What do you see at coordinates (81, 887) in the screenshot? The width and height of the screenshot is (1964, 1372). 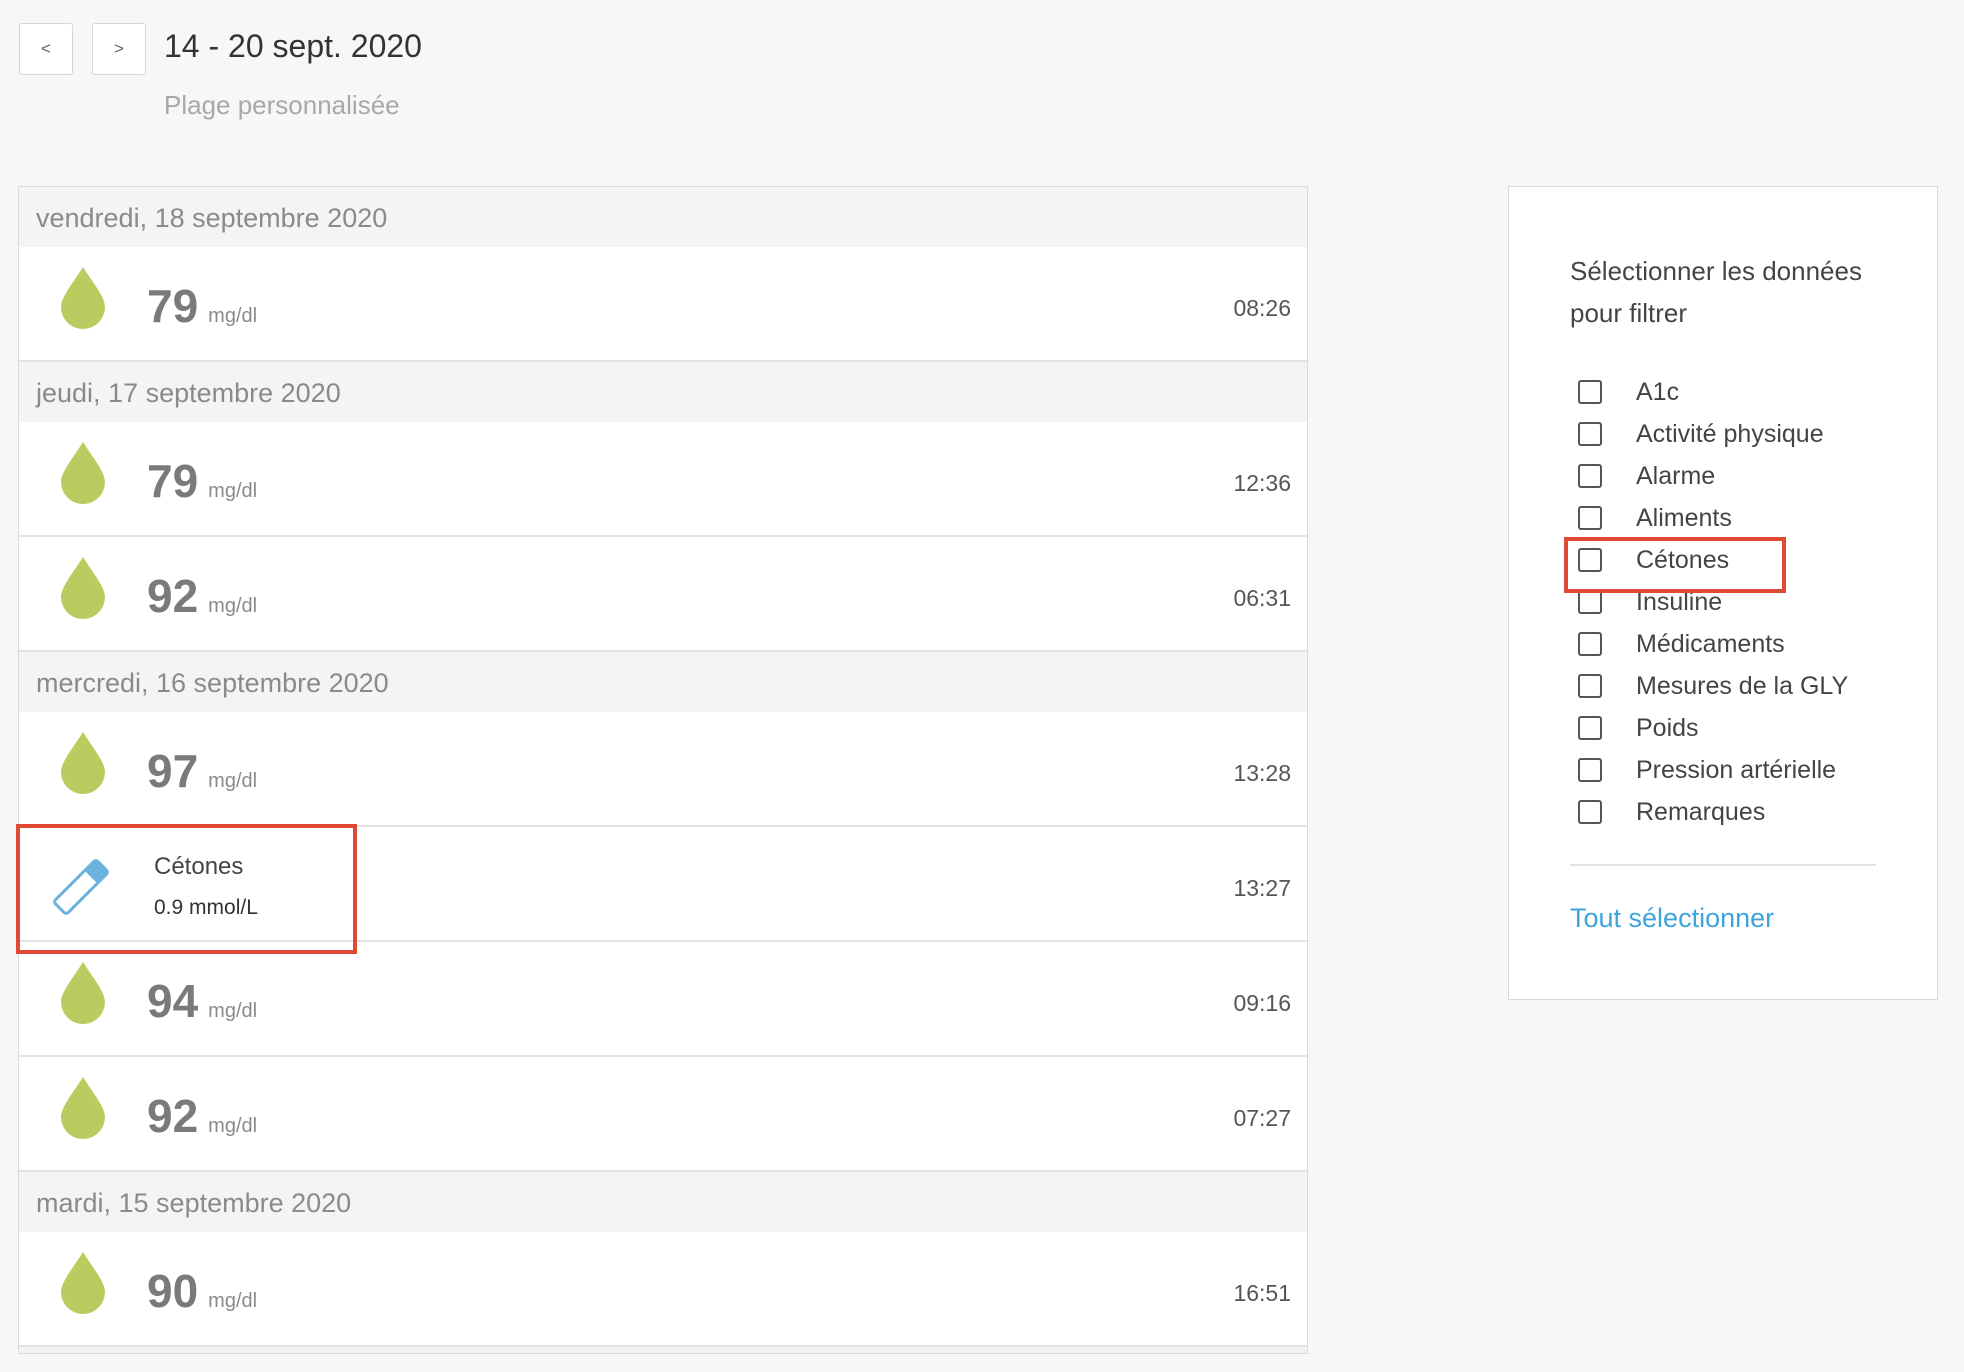 I see `ketone-strip-icon` at bounding box center [81, 887].